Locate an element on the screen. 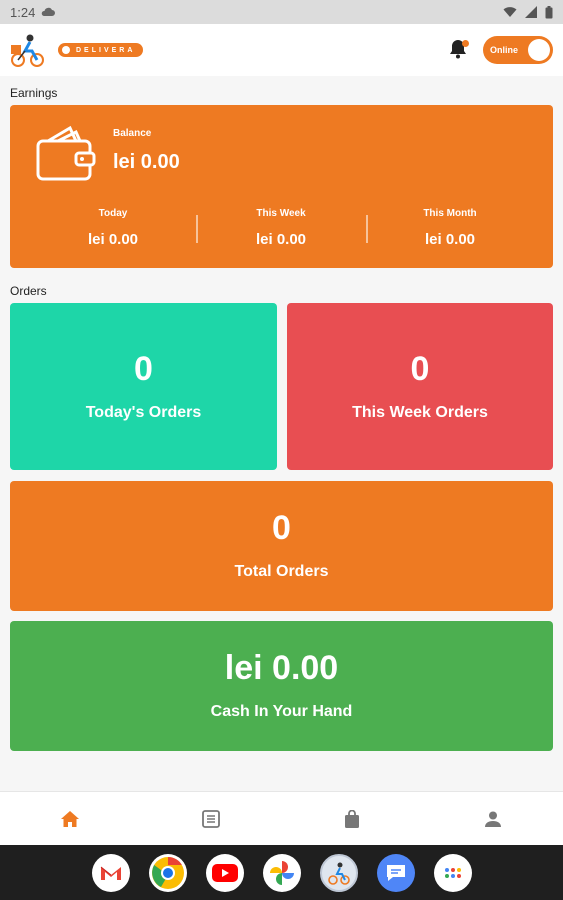 This screenshot has height=900, width=563. status-bar: 1:24 is located at coordinates (281, 12).